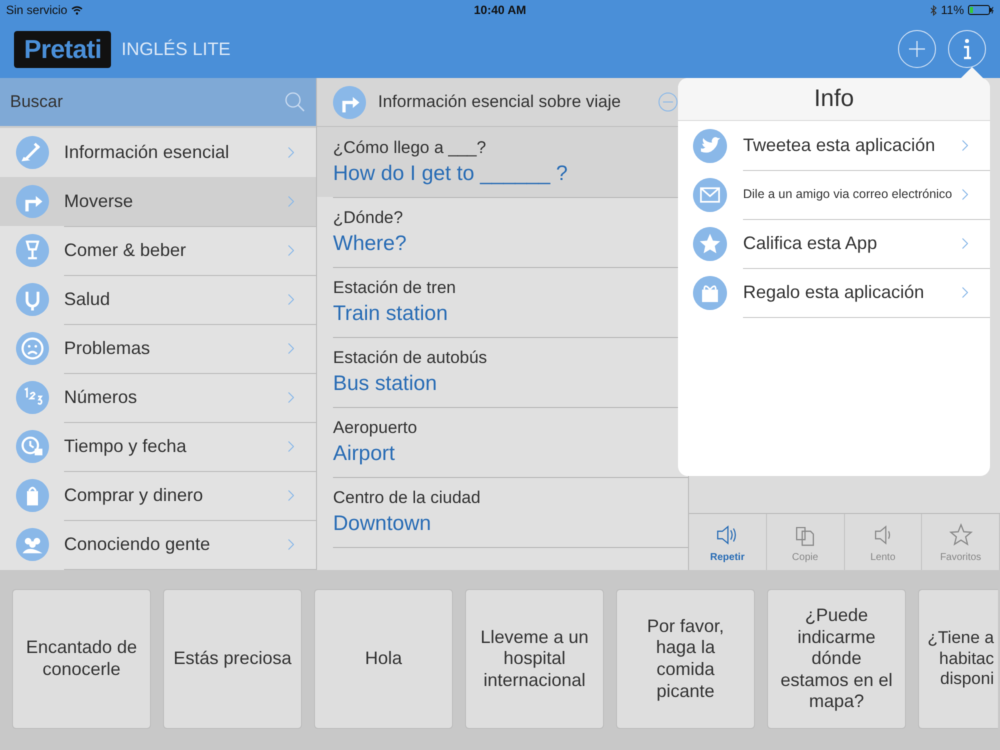  I want to click on info-menu-item: Tweetea esta aplicación, so click(834, 145).